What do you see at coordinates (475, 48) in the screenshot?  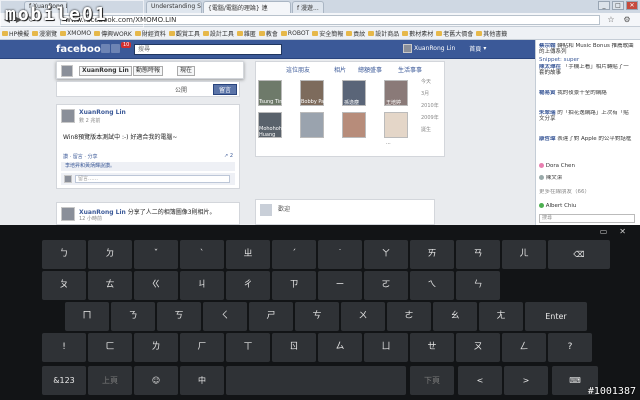 I see `home-link: 首頁` at bounding box center [475, 48].